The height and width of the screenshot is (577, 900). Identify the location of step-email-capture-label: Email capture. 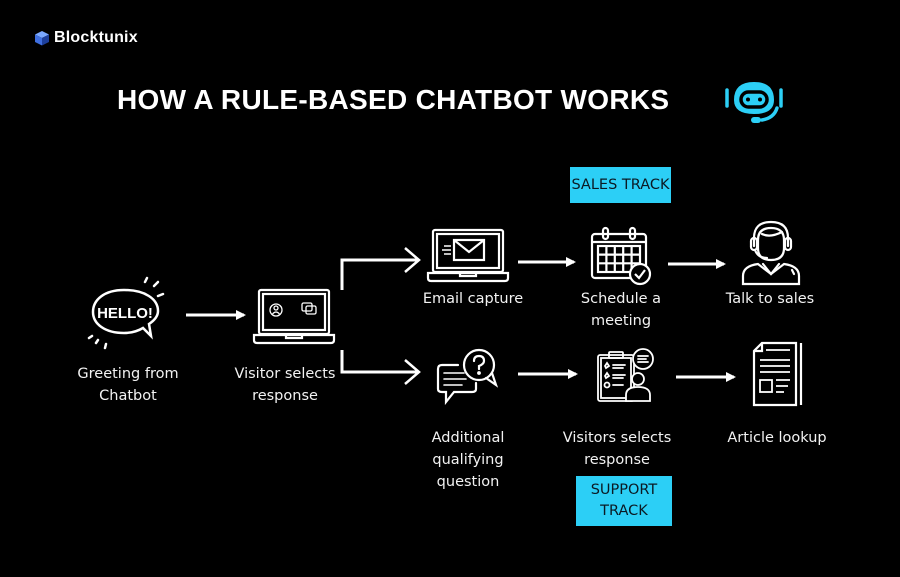
(473, 299).